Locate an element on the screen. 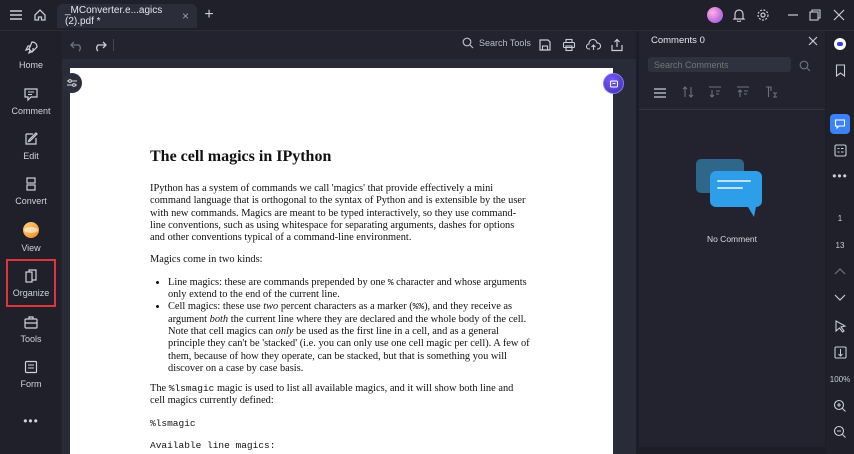 This screenshot has width=854, height=454. panel-divider is located at coordinates (732, 109).